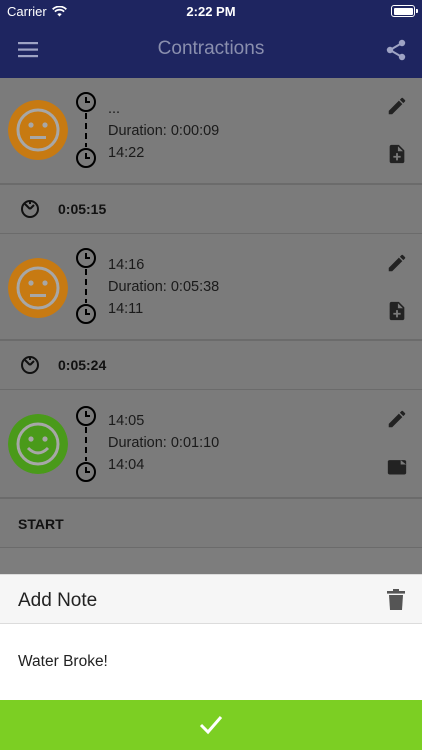 The image size is (422, 750). I want to click on contraction-card: 14:16 Duration: 0:05:38 14:11, so click(211, 287).